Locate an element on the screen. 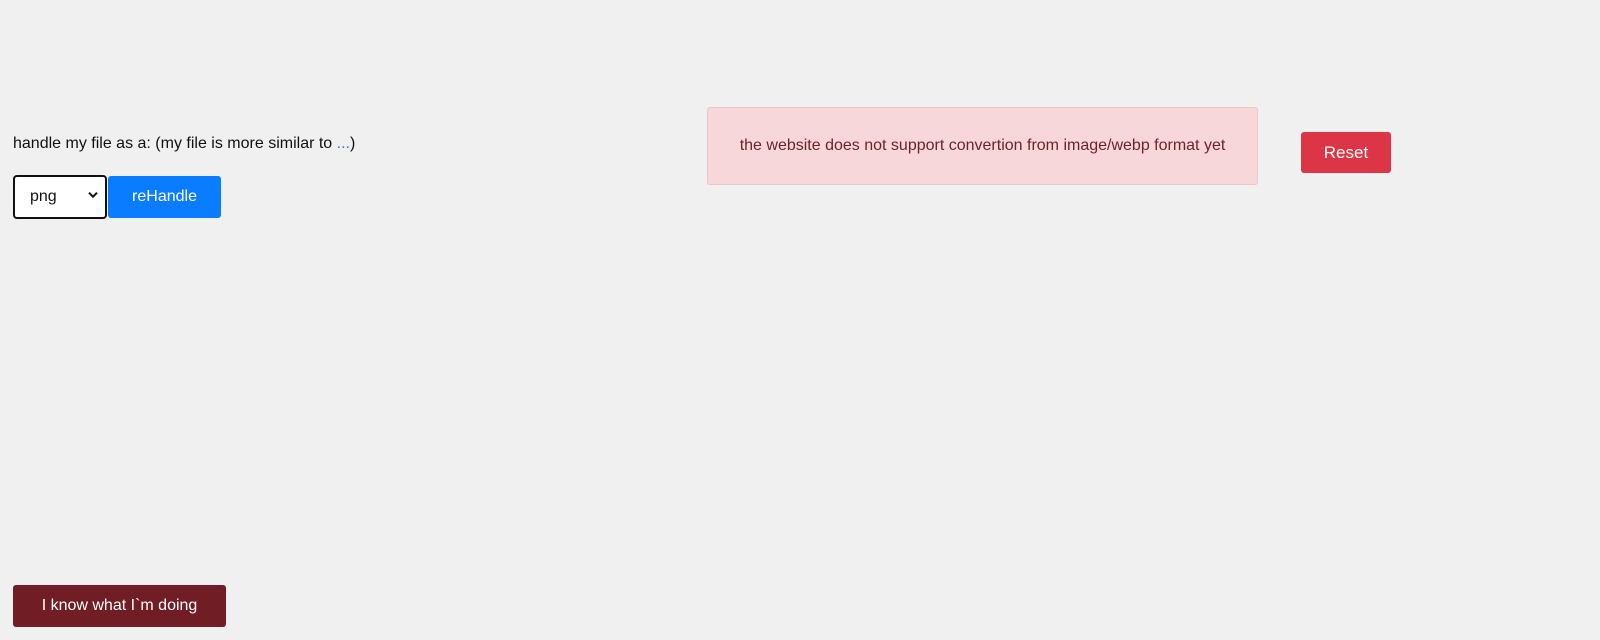 Image resolution: width=1600 pixels, height=640 pixels. chevron-down-glyph is located at coordinates (93, 195).